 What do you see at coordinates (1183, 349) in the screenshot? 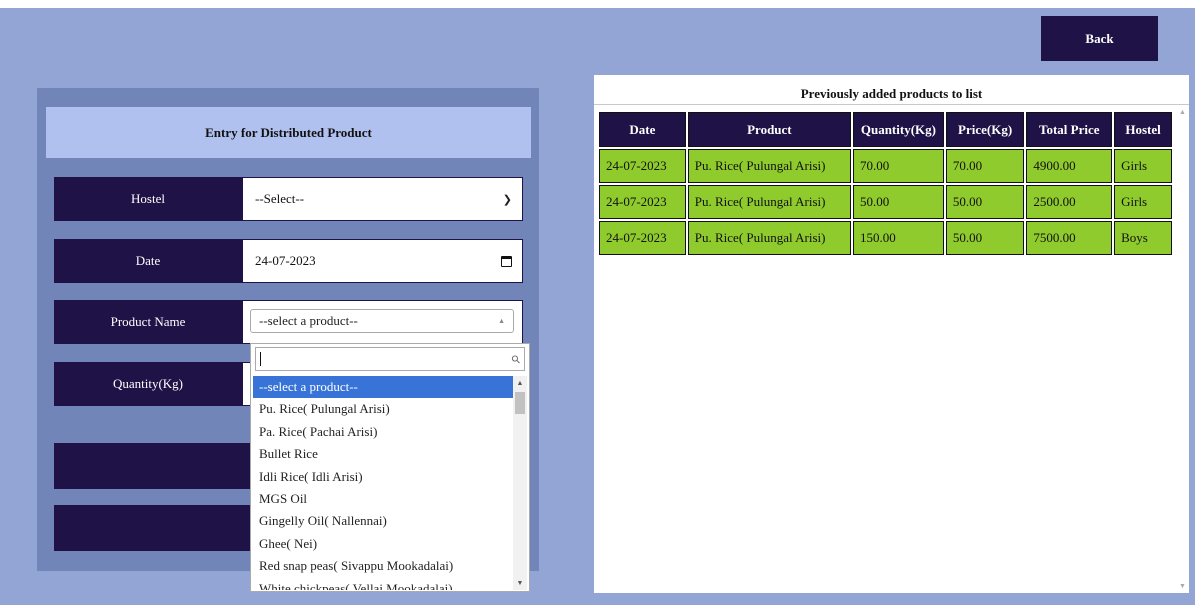
I see `table-scrollbar: ▲ ▼` at bounding box center [1183, 349].